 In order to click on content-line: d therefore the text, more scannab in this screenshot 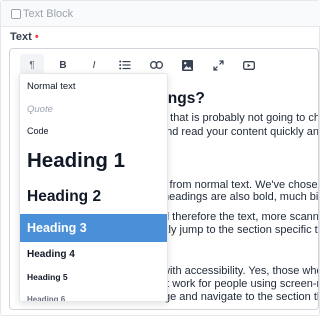, I will do `click(241, 217)`.